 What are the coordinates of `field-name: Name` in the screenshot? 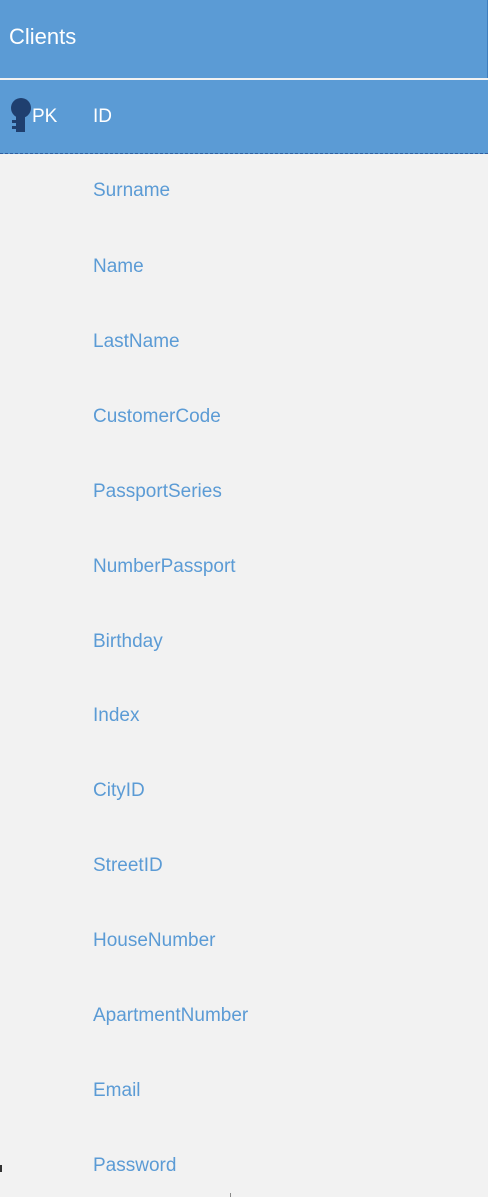 It's located at (118, 267).